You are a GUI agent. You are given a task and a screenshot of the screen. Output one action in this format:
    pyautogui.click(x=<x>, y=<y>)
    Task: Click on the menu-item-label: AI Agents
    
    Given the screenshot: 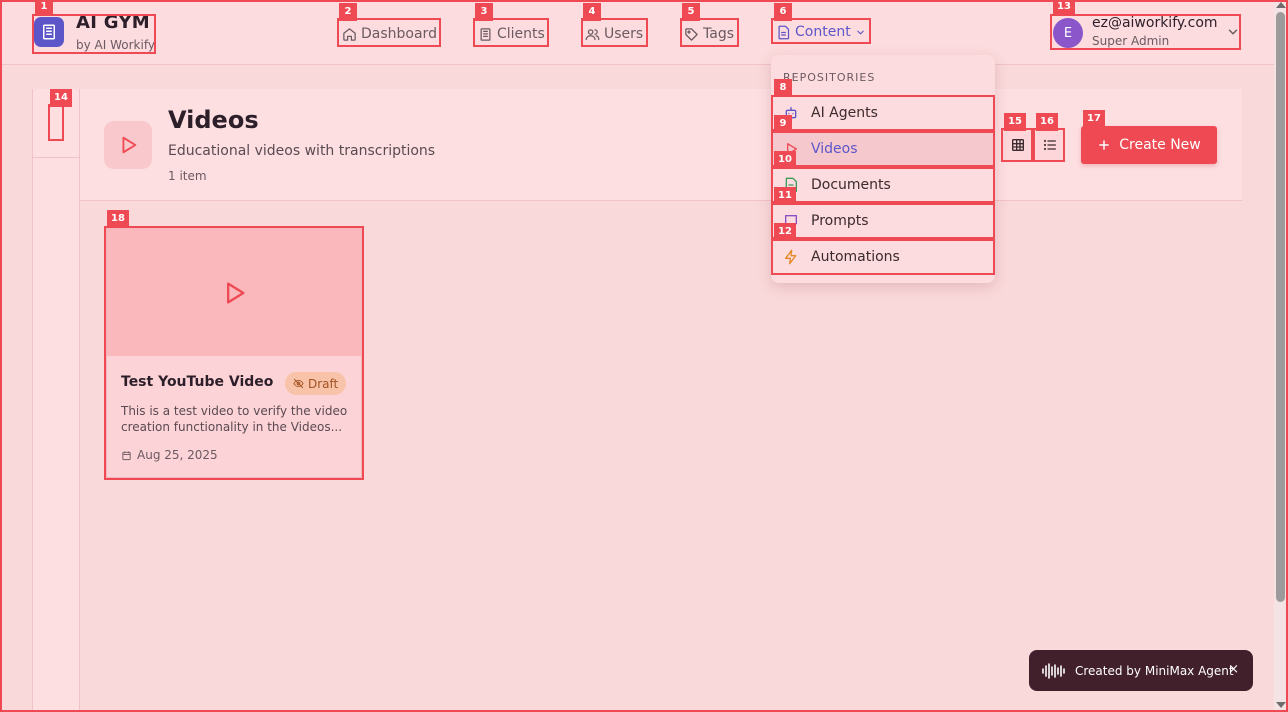 What is the action you would take?
    pyautogui.click(x=844, y=113)
    